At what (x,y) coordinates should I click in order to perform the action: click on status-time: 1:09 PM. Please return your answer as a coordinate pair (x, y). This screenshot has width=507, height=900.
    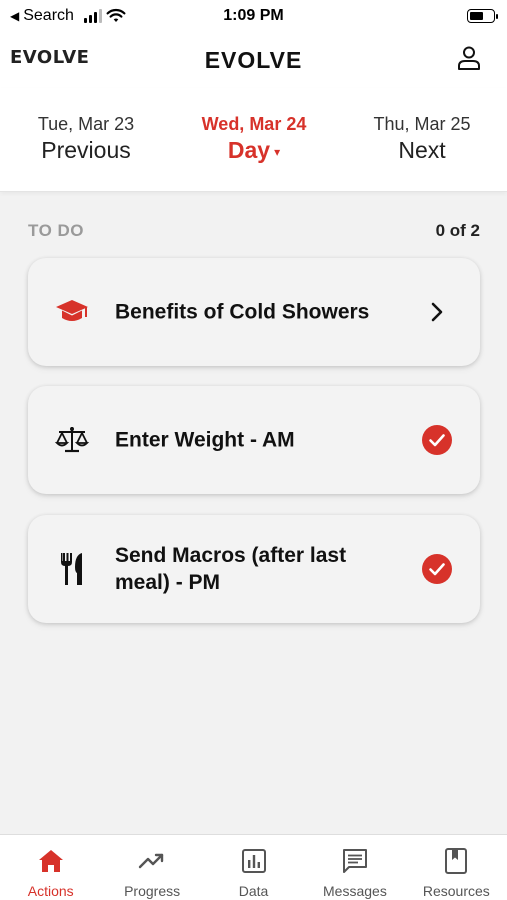
    Looking at the image, I should click on (253, 15).